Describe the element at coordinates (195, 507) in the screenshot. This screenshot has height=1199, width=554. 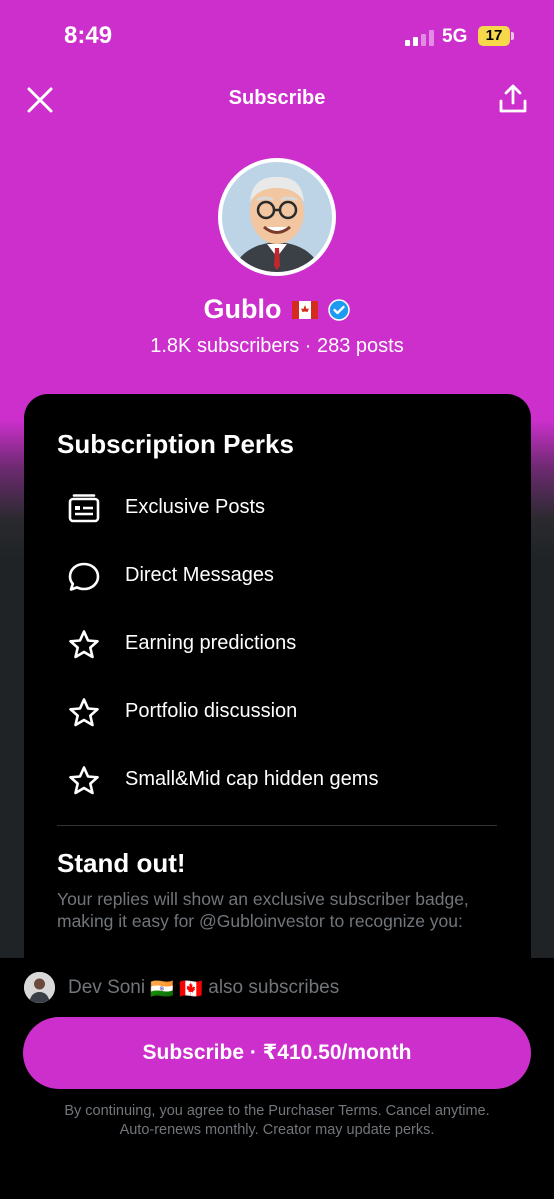
I see `perk-label: Exclusive Posts` at that location.